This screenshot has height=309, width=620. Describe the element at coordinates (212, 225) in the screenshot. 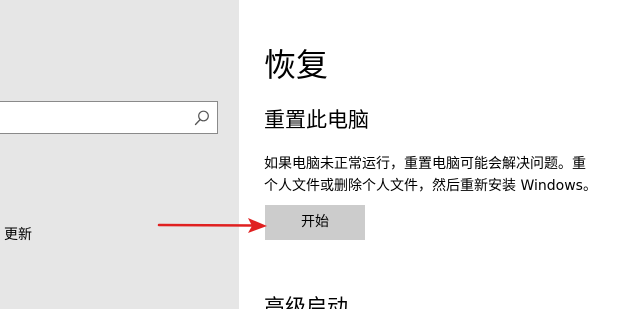

I see `annotation-arrow-icon` at that location.